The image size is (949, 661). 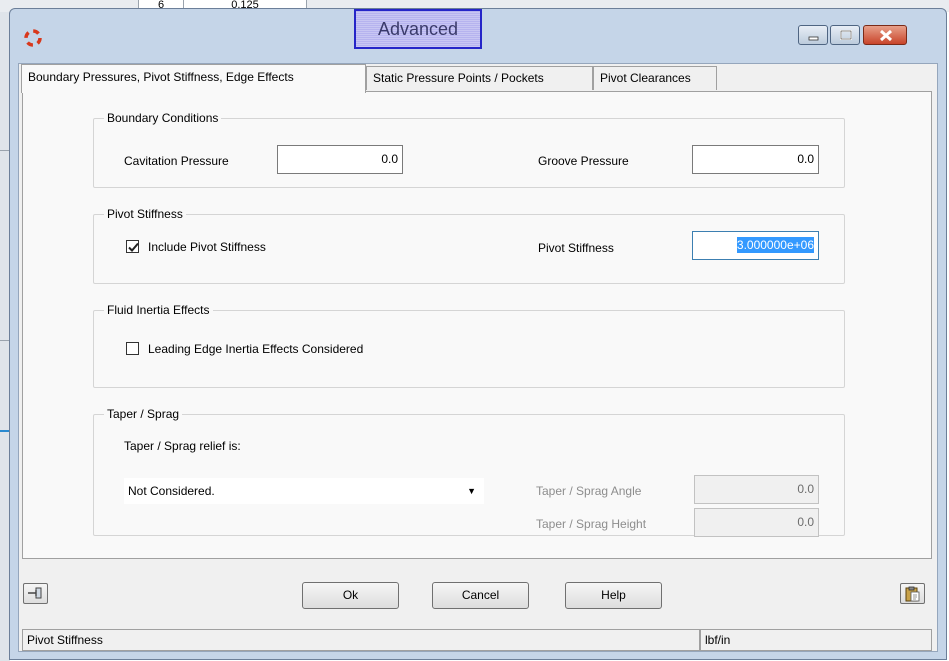 I want to click on clipboard-button, so click(x=912, y=593).